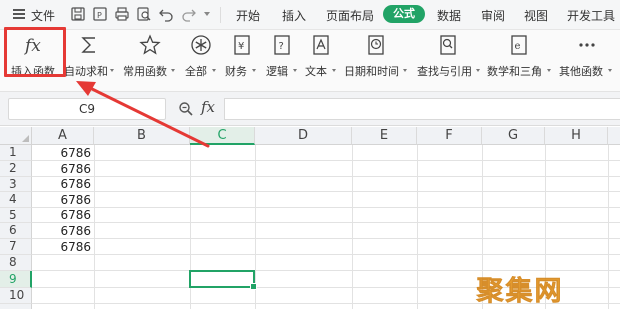 This screenshot has height=309, width=620. Describe the element at coordinates (16, 296) in the screenshot. I see `row-header-10: 10` at that location.